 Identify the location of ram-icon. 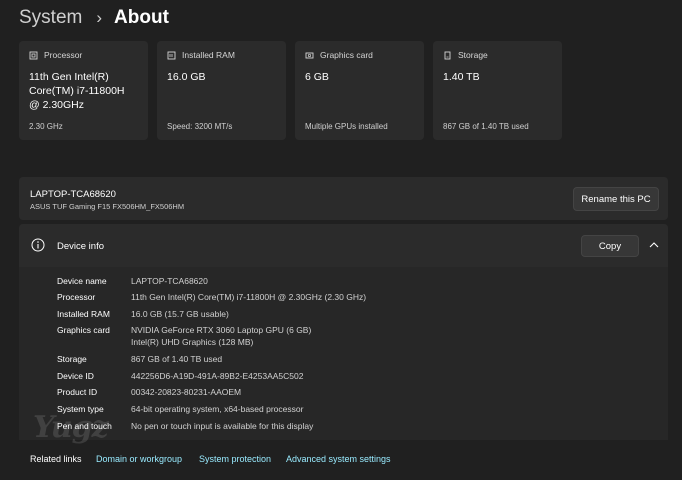
(171, 55).